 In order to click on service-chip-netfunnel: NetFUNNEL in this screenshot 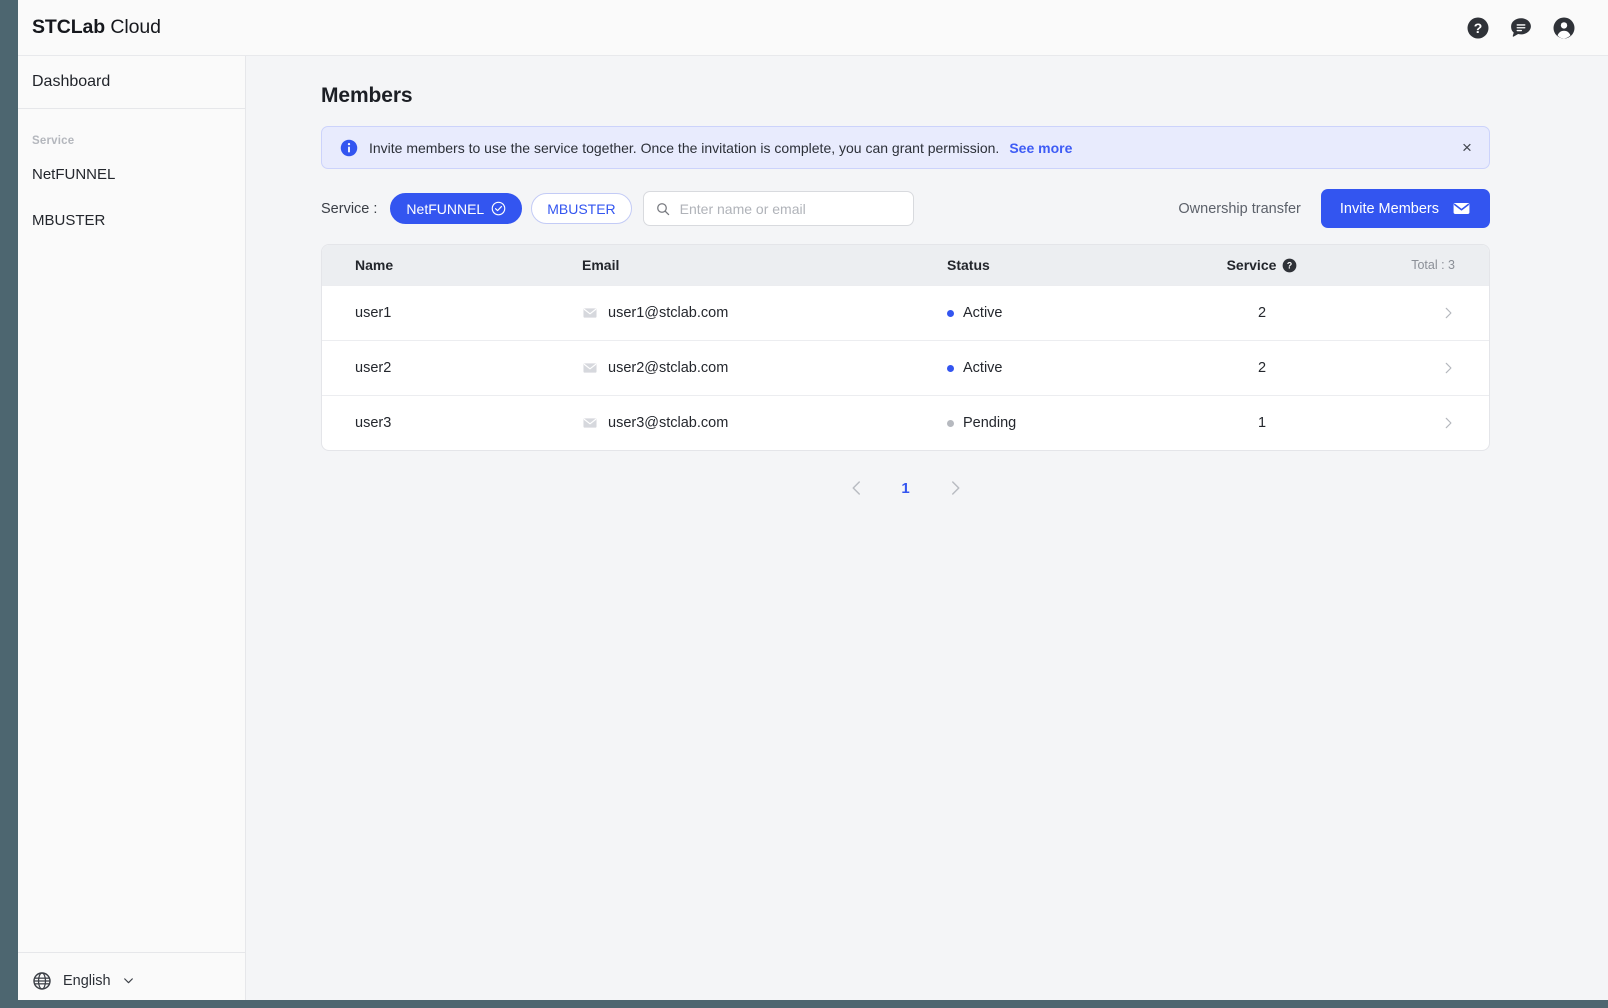, I will do `click(456, 208)`.